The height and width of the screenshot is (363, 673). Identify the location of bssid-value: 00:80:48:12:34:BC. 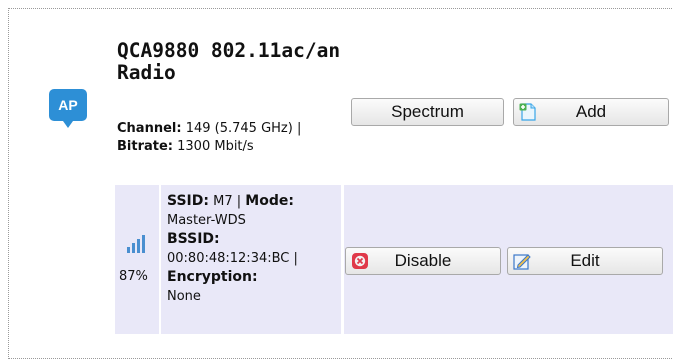
(228, 258).